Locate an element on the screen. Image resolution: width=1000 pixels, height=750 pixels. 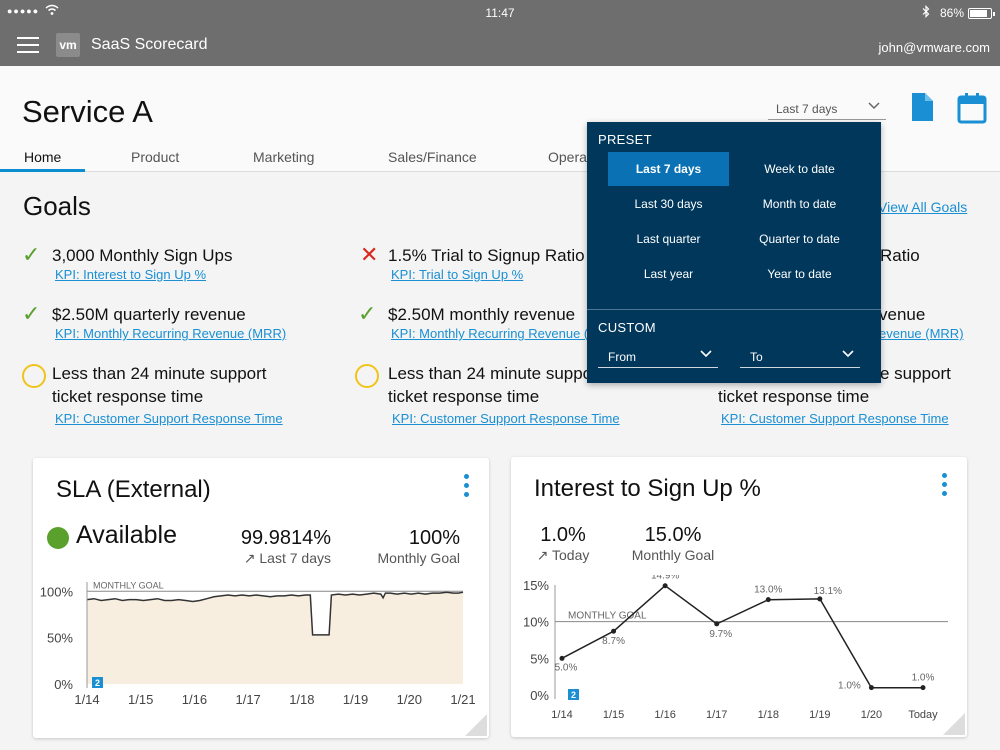
chevron-down-icon is located at coordinates (848, 354).